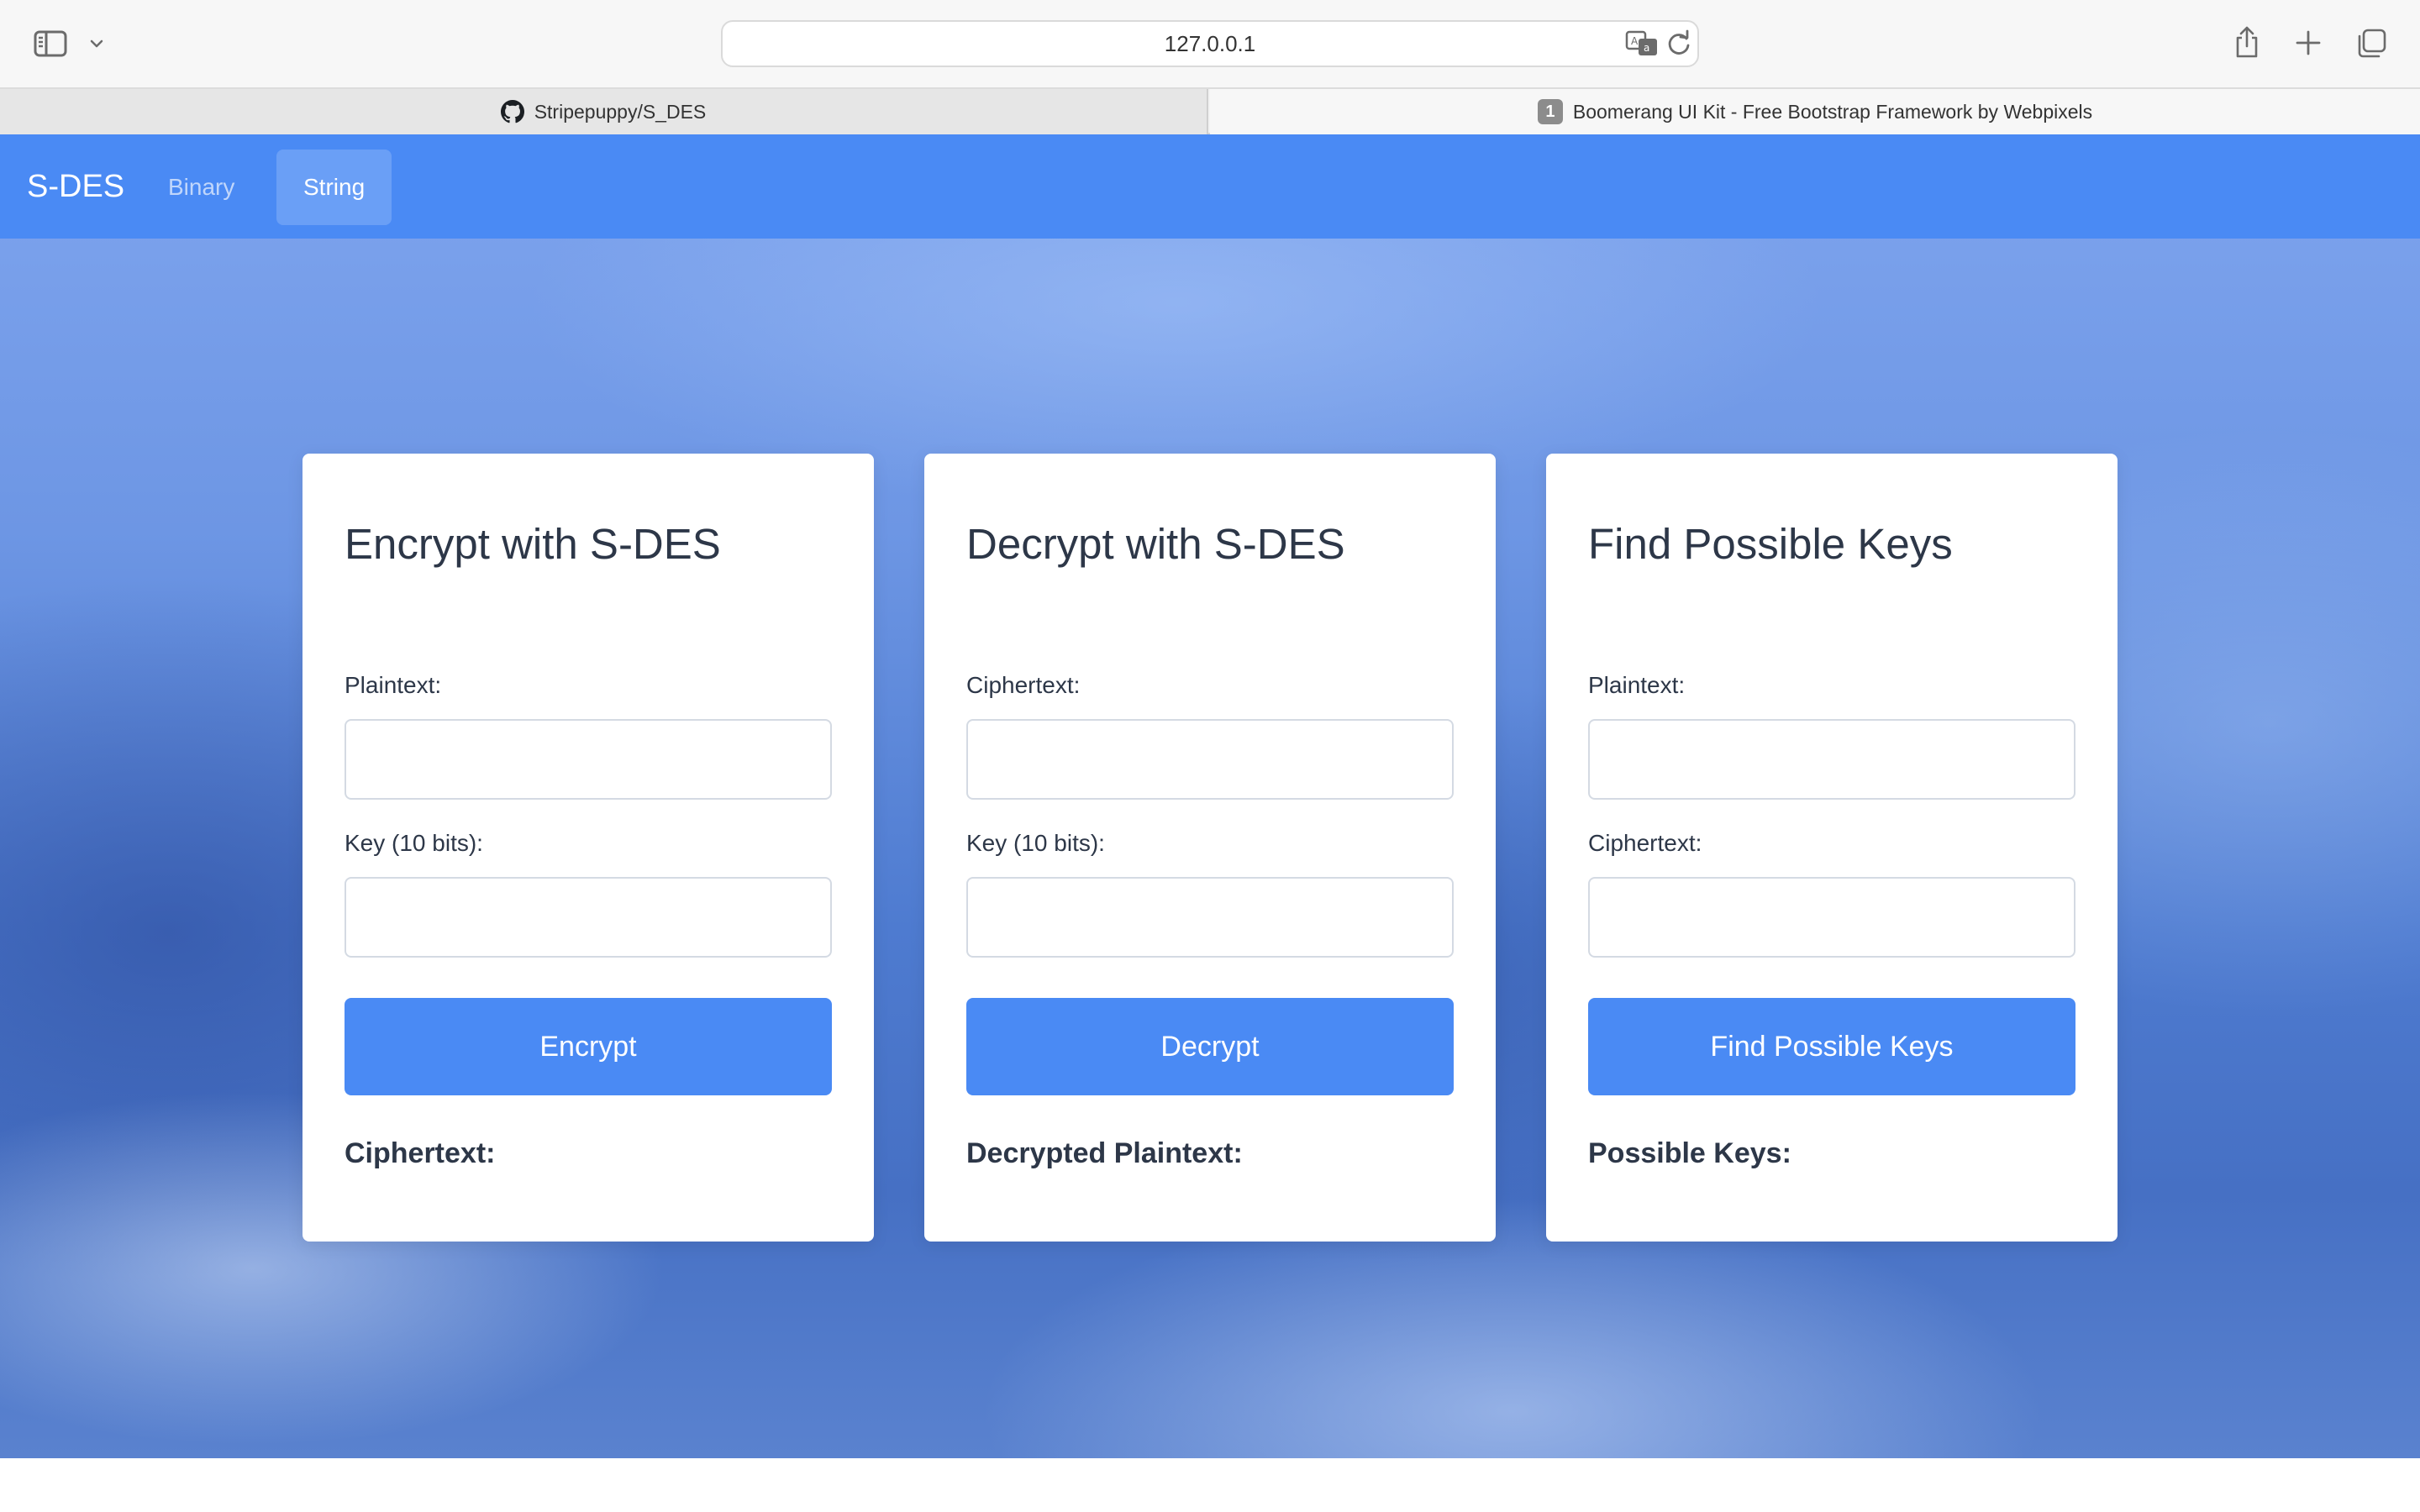  I want to click on new-tab-button, so click(2308, 42).